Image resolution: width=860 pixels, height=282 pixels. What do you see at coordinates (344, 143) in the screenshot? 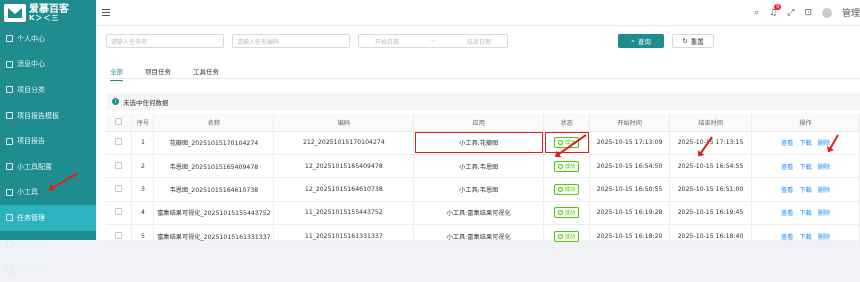
I see `row-code: 212_20251015170104274` at bounding box center [344, 143].